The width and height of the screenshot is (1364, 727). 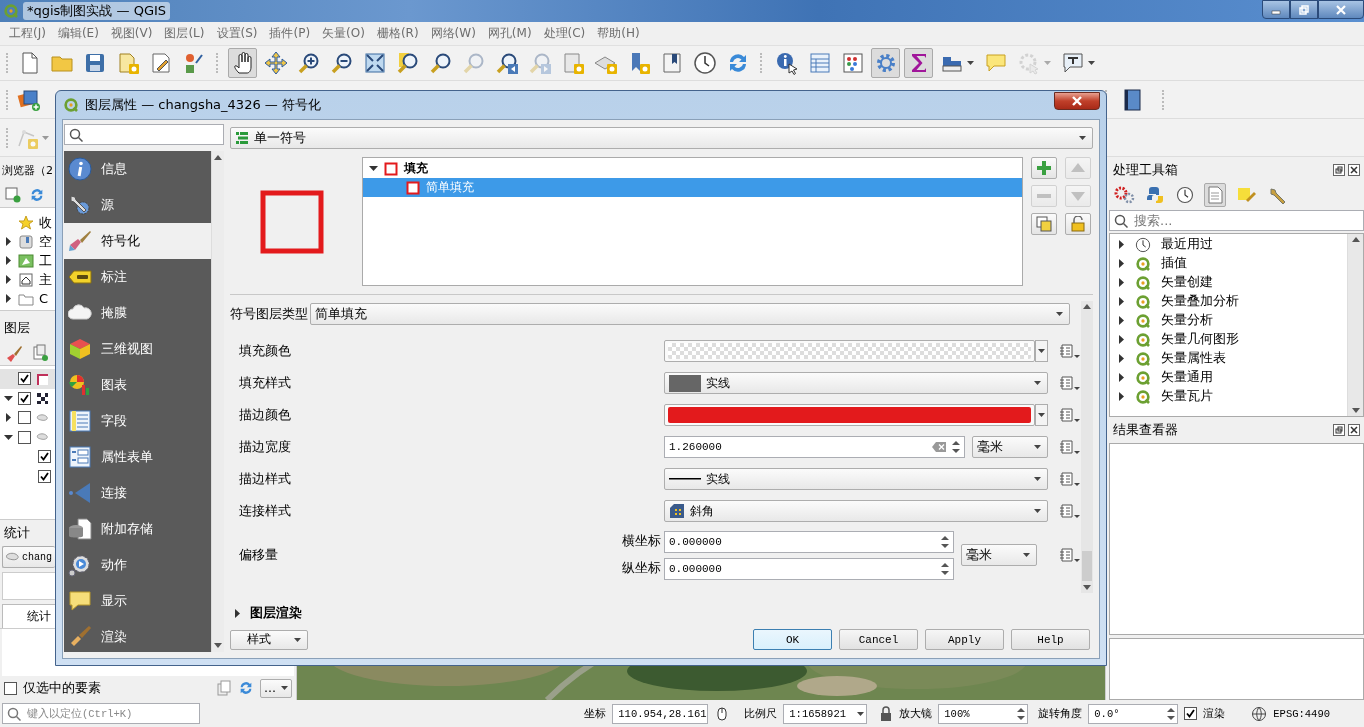 I want to click on tree-item: 矢量创建, so click(x=1187, y=282).